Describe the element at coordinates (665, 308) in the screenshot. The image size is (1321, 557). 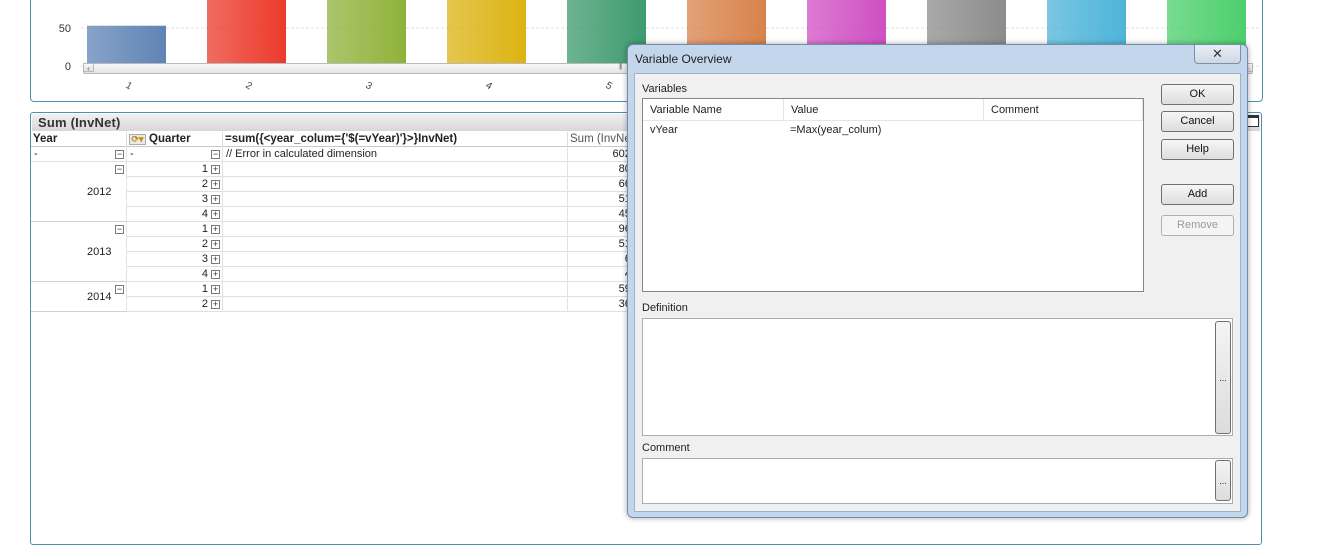
I see `definition-label: Definition` at that location.